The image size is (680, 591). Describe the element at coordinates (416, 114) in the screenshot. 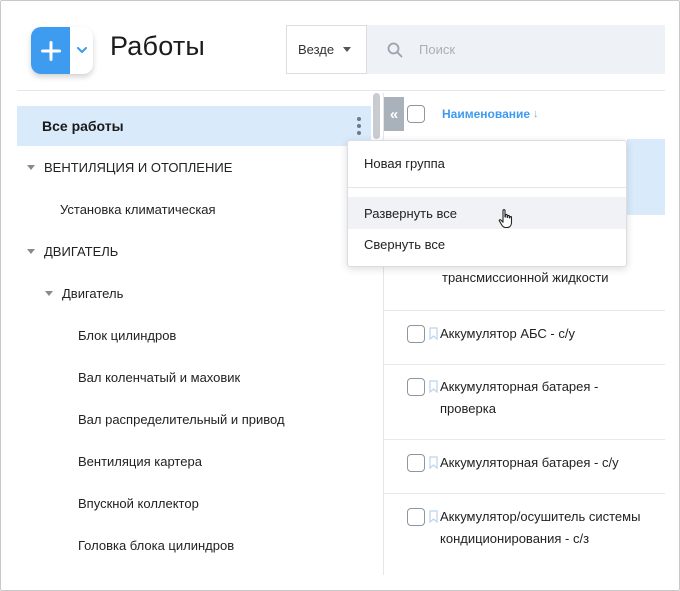

I see `select-all-checkbox` at that location.